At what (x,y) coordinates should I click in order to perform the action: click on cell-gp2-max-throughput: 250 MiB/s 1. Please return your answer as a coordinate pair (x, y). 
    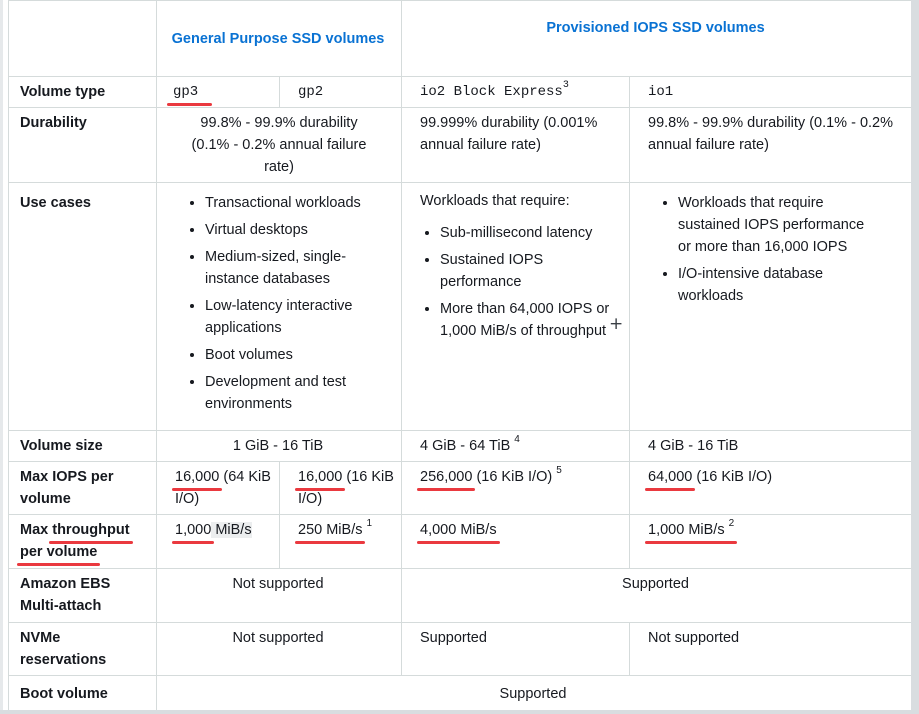
    Looking at the image, I should click on (340, 541).